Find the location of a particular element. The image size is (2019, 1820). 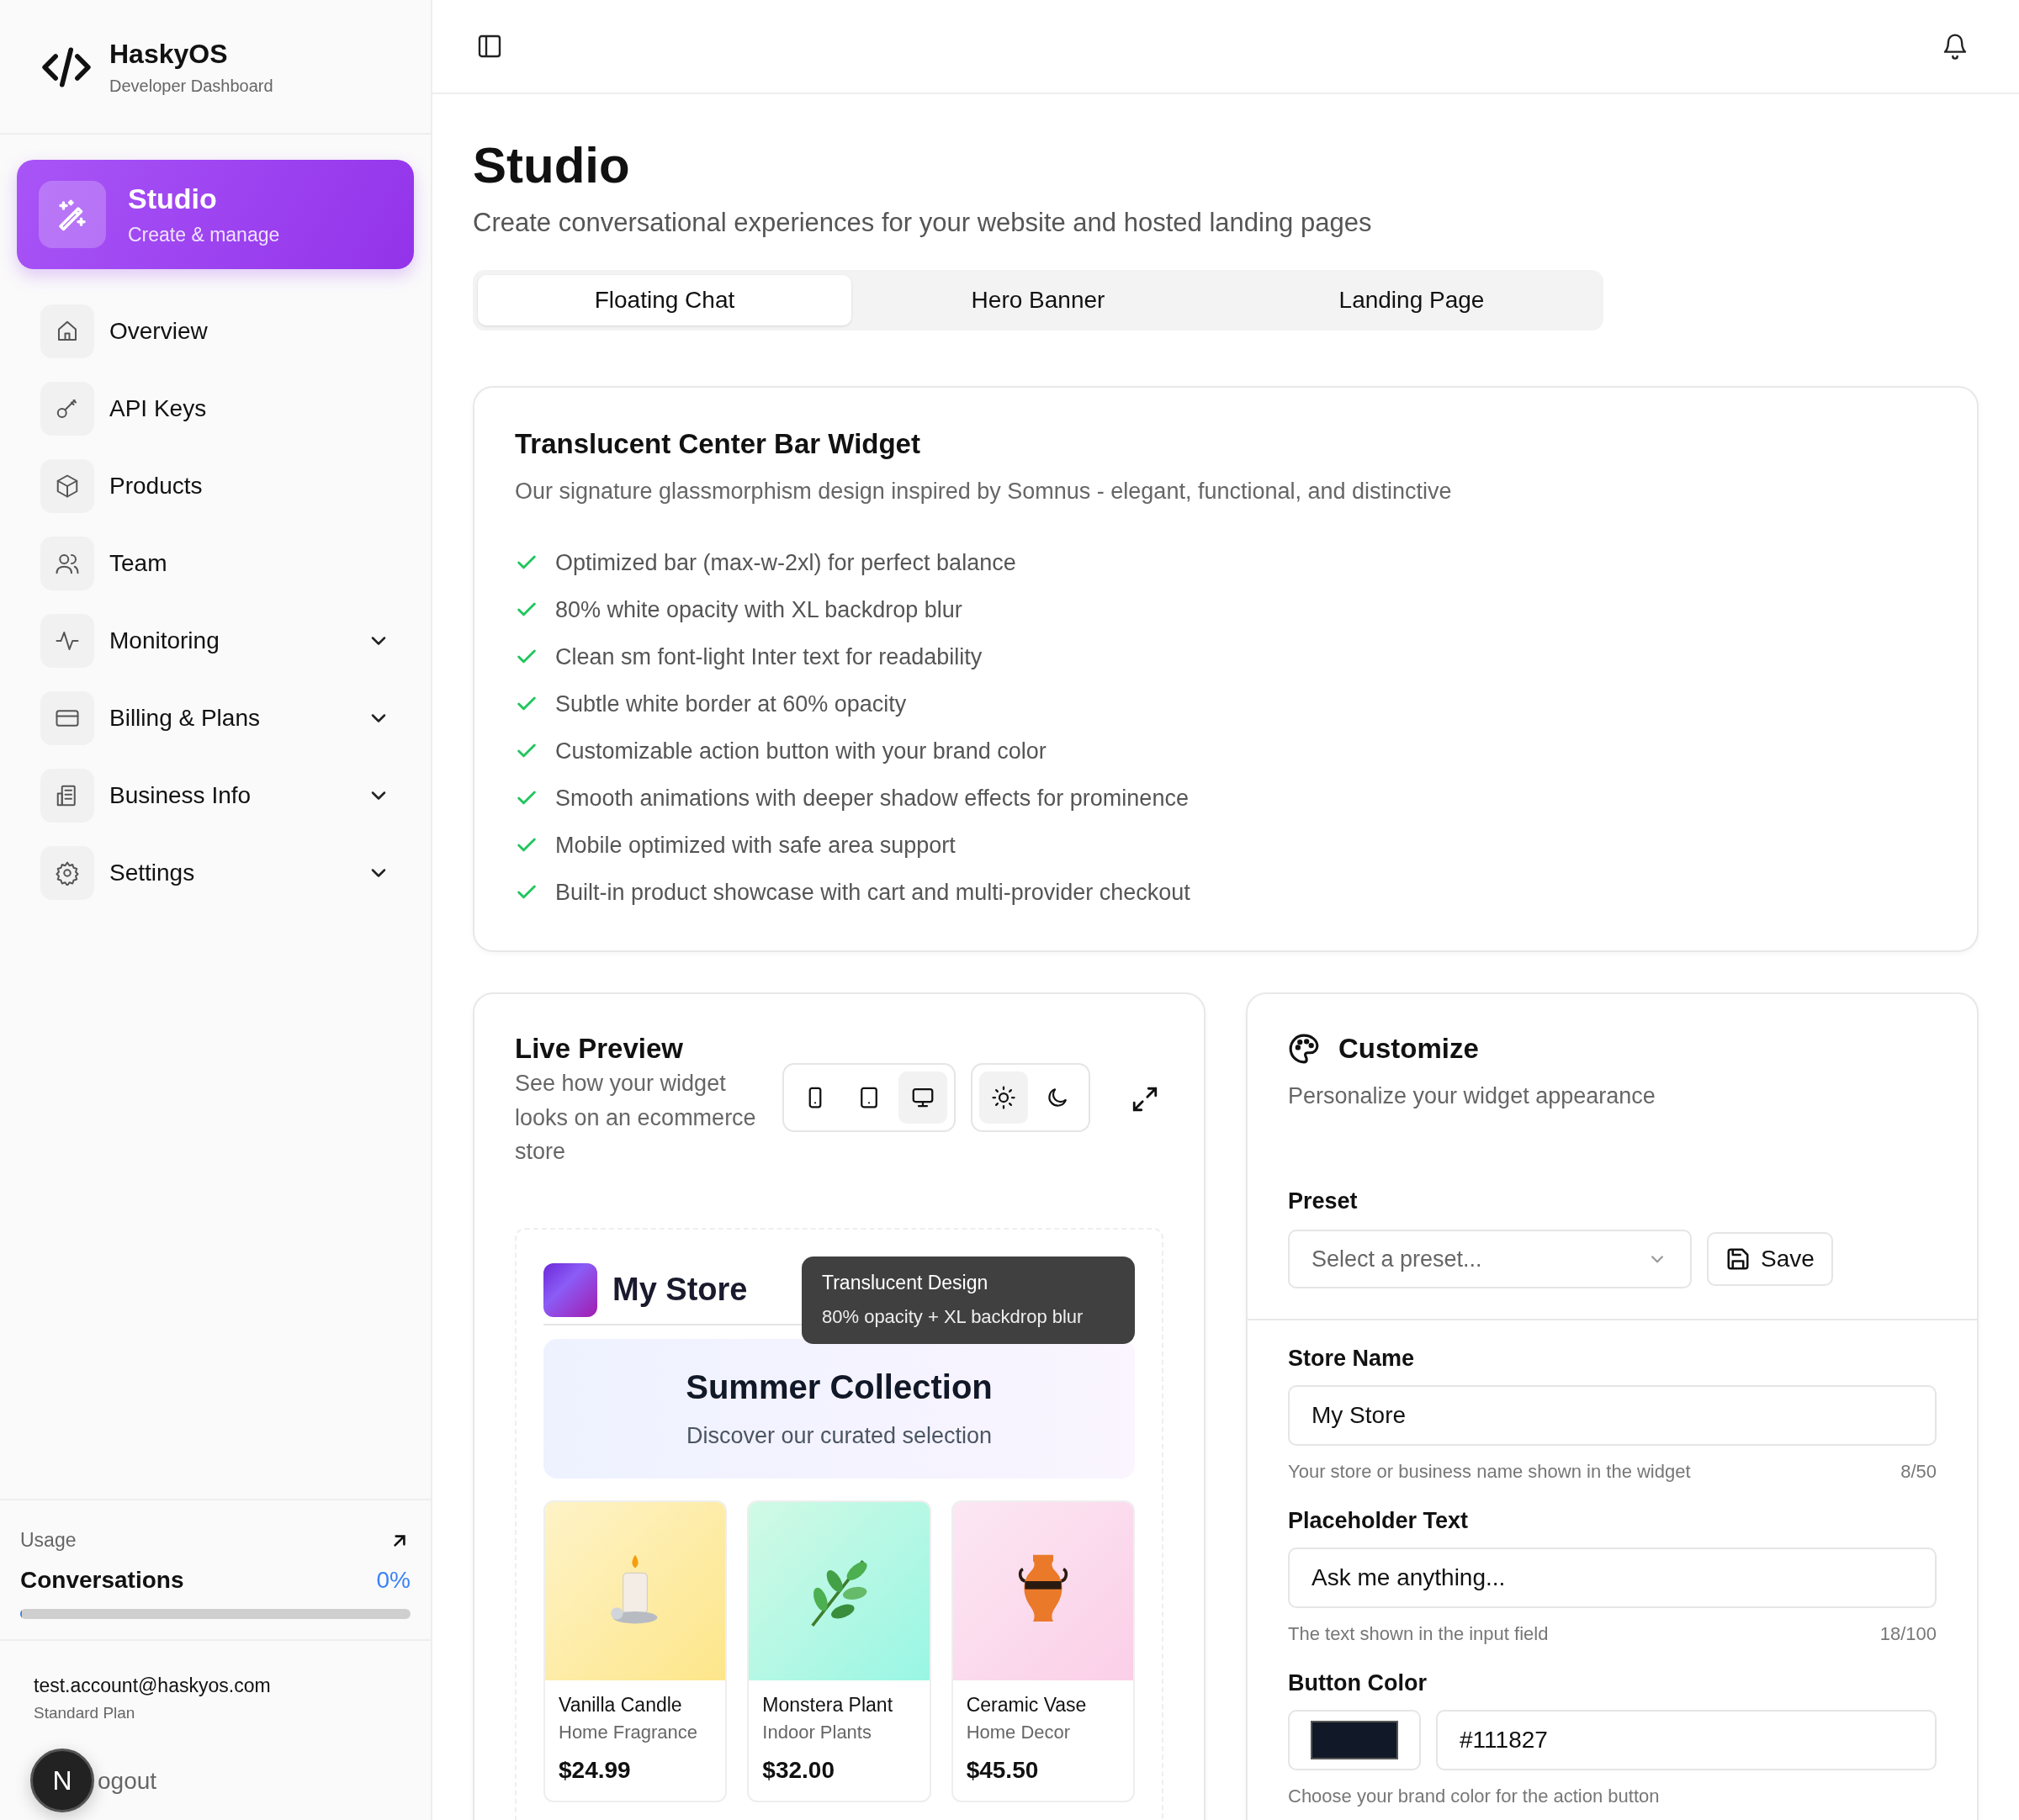

banner-subtitle: Discover our curated selection is located at coordinates (840, 1435).